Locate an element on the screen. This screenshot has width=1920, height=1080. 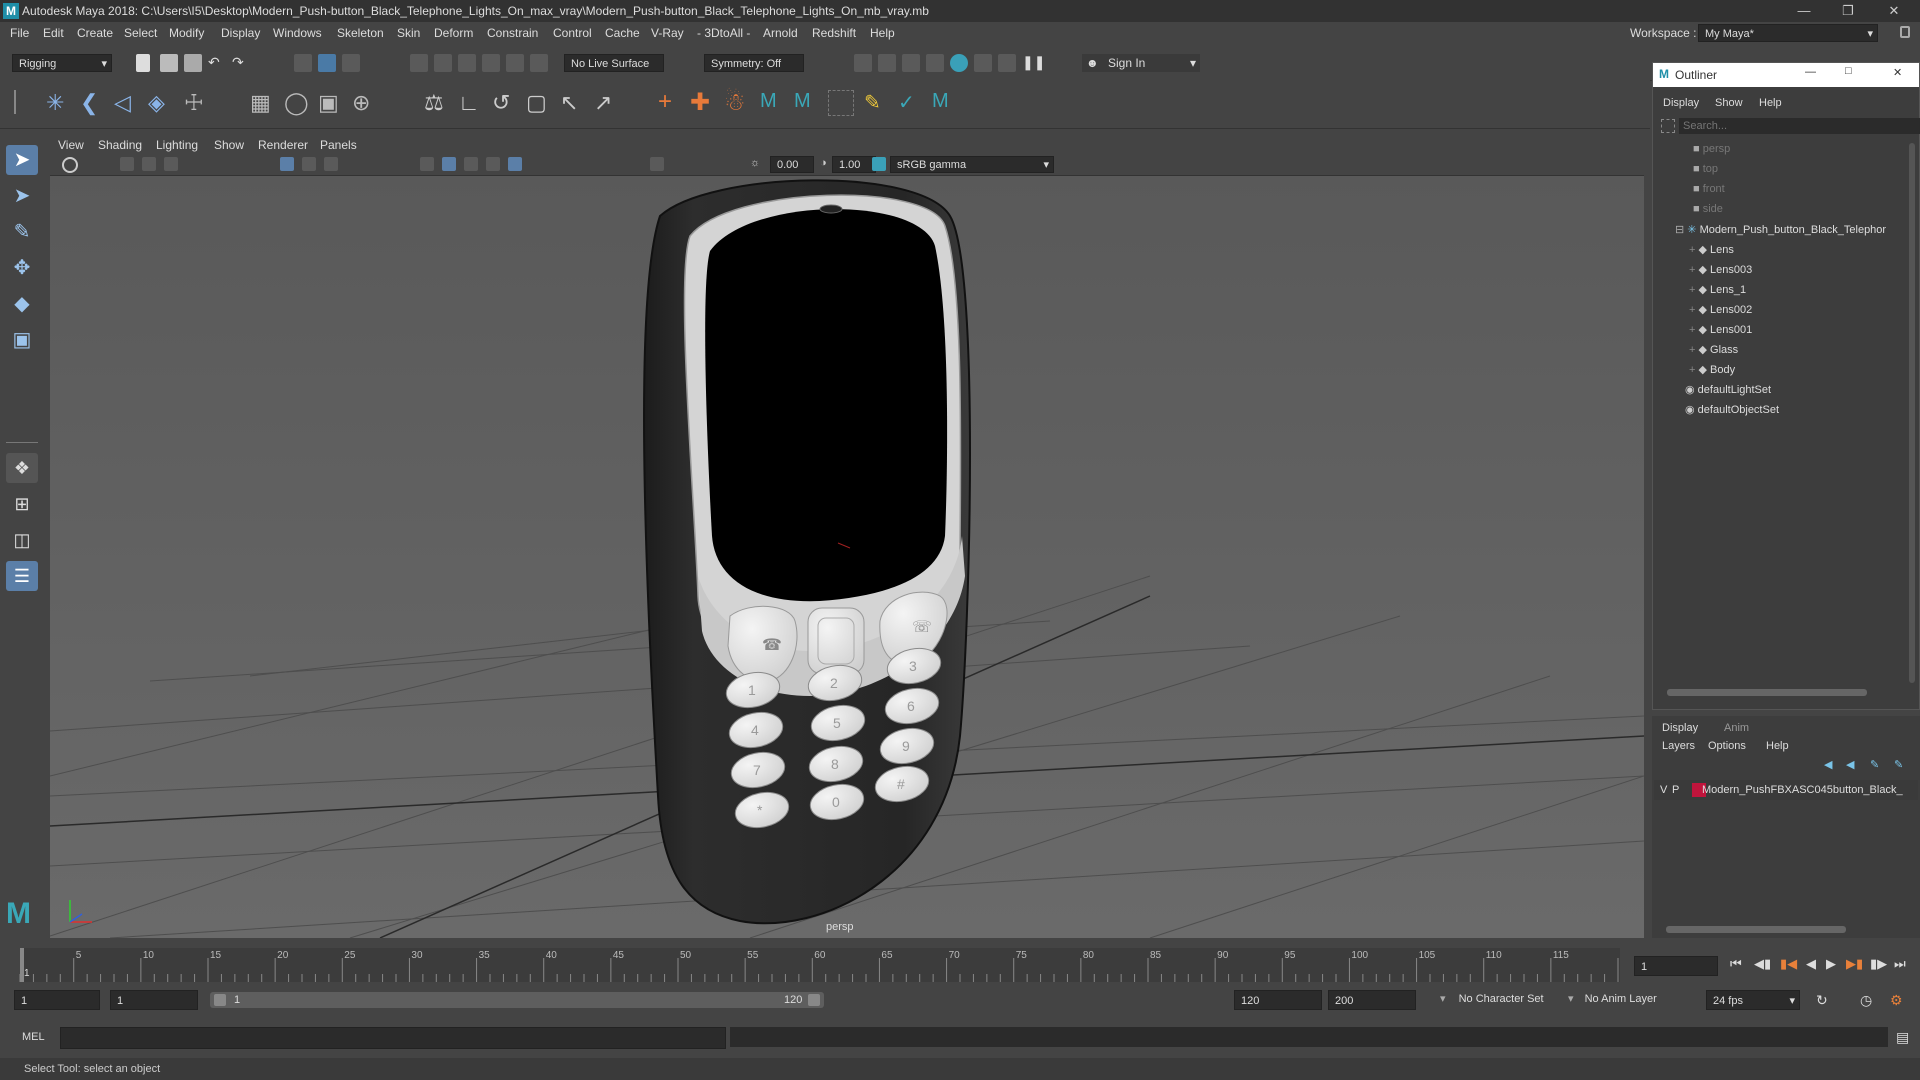
wrap-deformer-icon: ◯ is located at coordinates (296, 103).